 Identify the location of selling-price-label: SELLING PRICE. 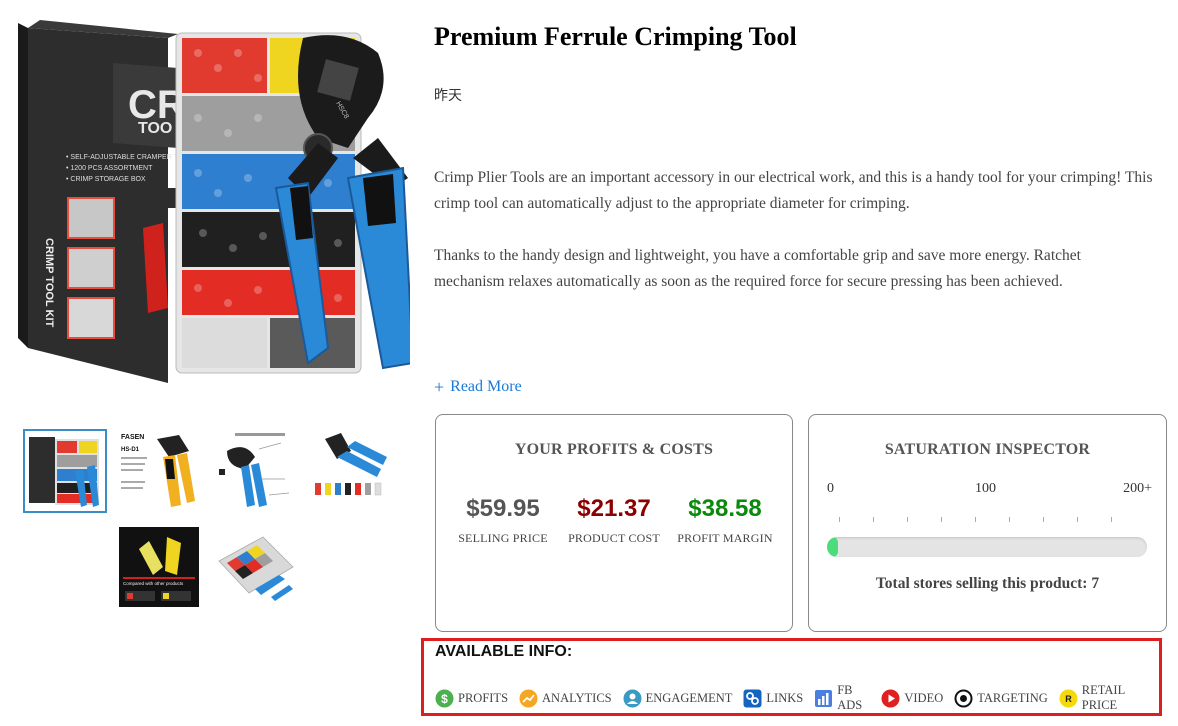
(503, 538).